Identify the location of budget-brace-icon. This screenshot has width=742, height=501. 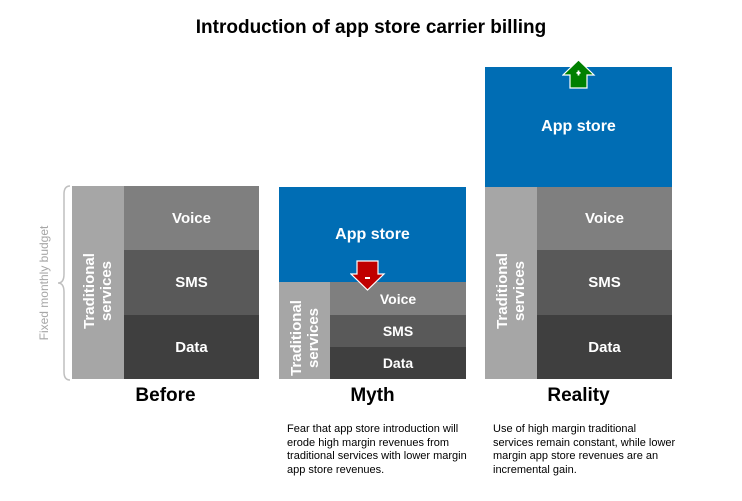
(64, 283).